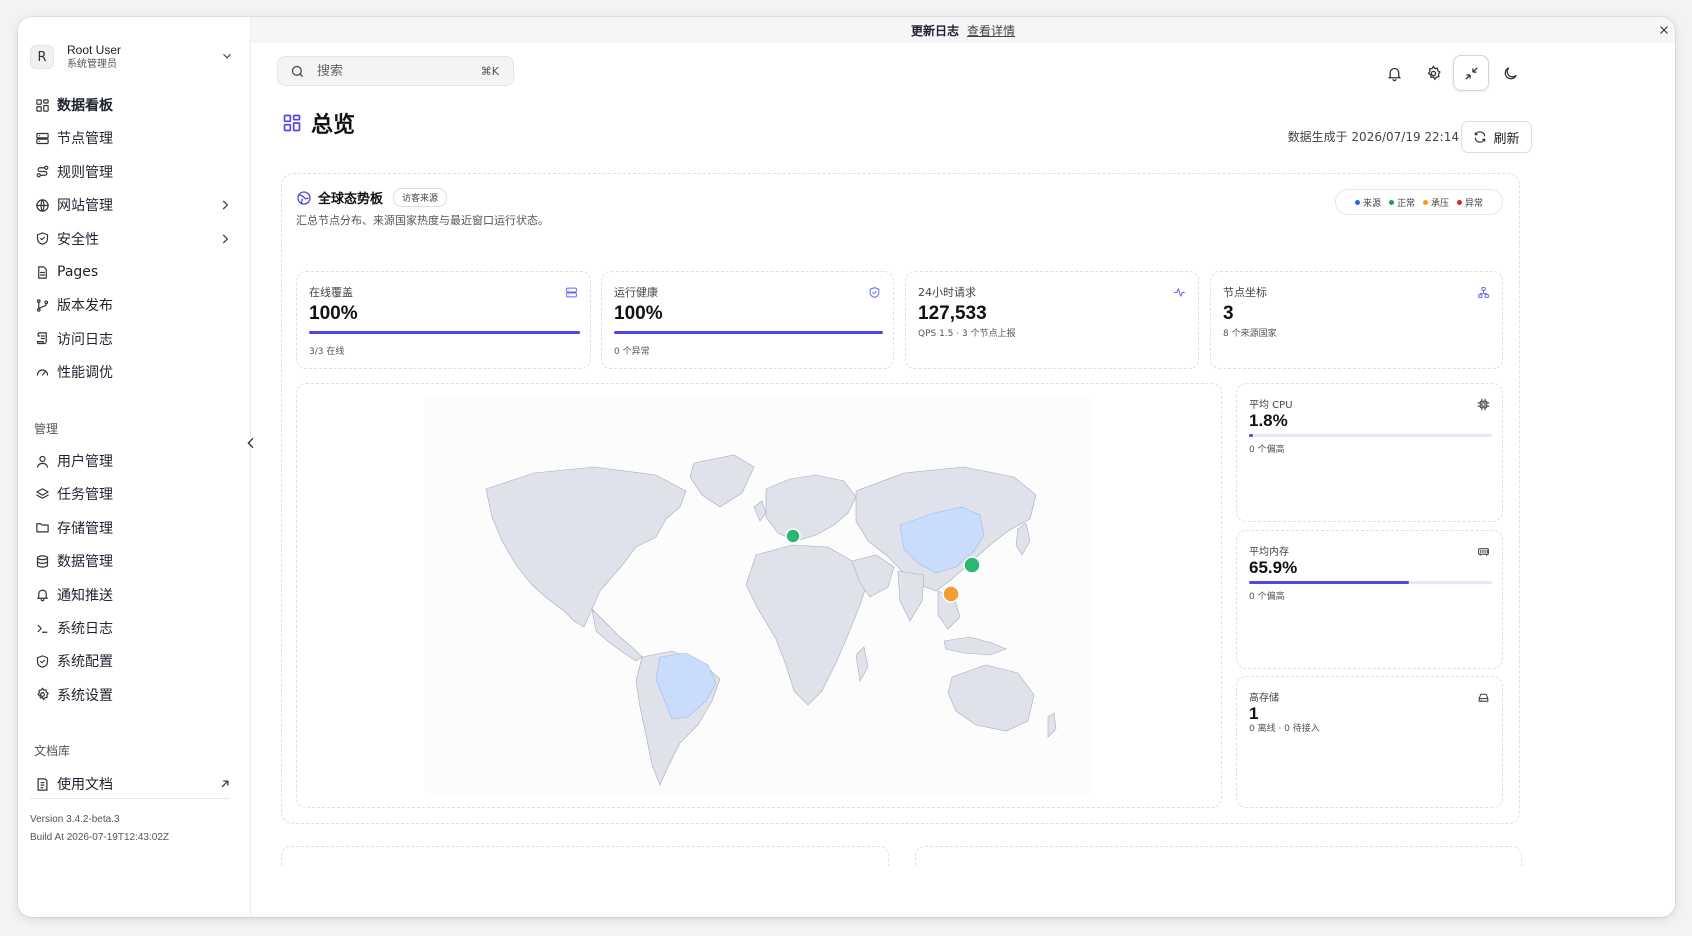  What do you see at coordinates (136, 661) in the screenshot?
I see `sidebar-item-shield-check: 系统配置` at bounding box center [136, 661].